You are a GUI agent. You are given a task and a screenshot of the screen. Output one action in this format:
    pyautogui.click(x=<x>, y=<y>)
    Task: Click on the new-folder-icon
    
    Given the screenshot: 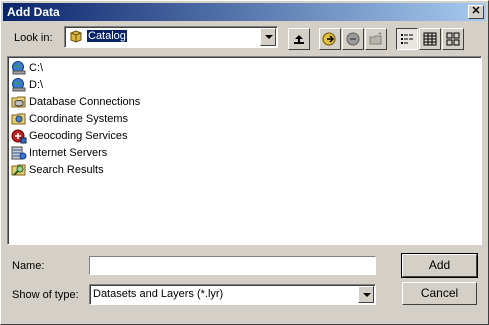 What is the action you would take?
    pyautogui.click(x=375, y=38)
    